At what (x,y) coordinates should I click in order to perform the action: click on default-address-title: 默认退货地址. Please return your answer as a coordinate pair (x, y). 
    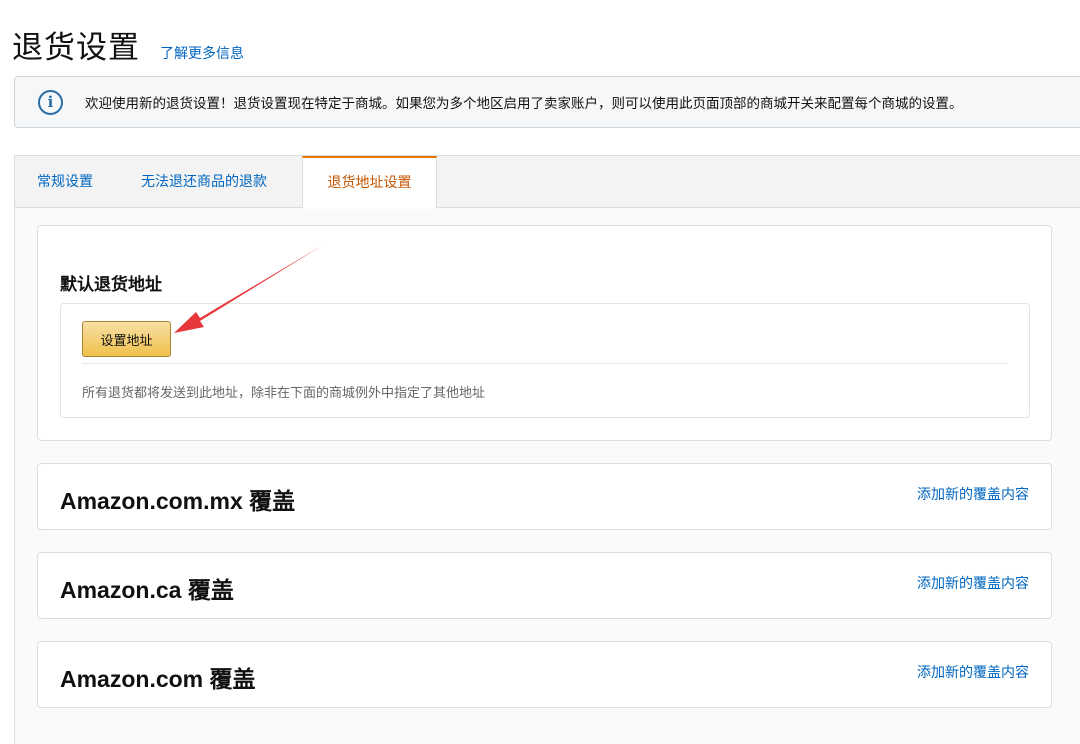
    Looking at the image, I should click on (111, 285).